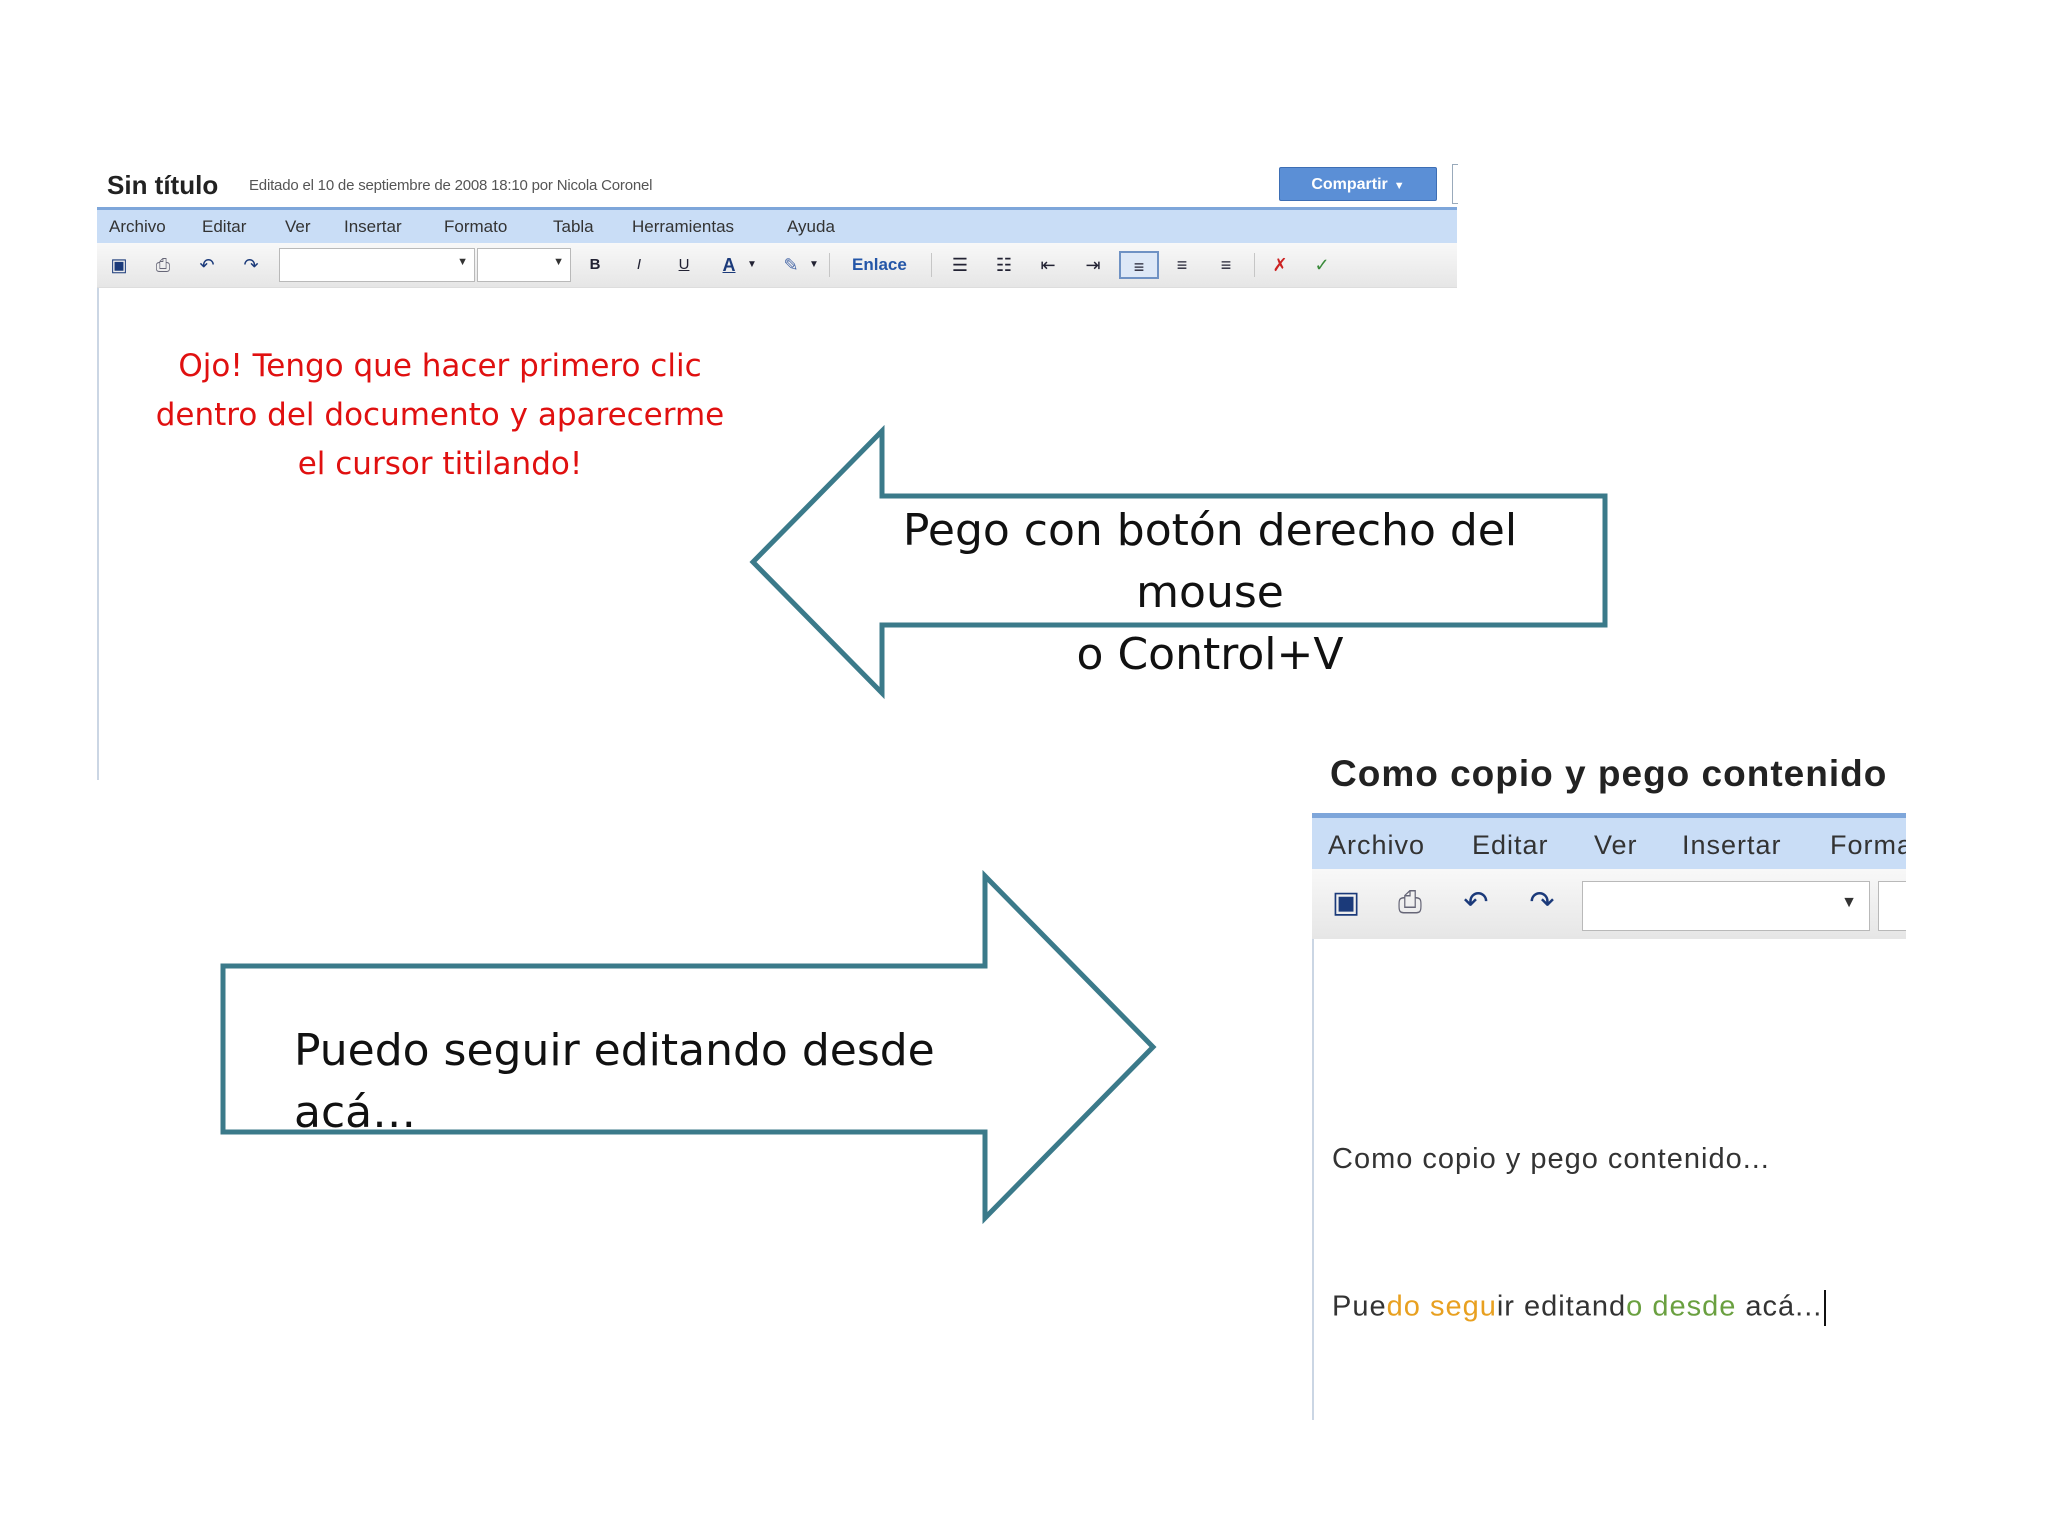 The height and width of the screenshot is (1536, 2048). I want to click on indent-icon: ⇥, so click(1093, 265).